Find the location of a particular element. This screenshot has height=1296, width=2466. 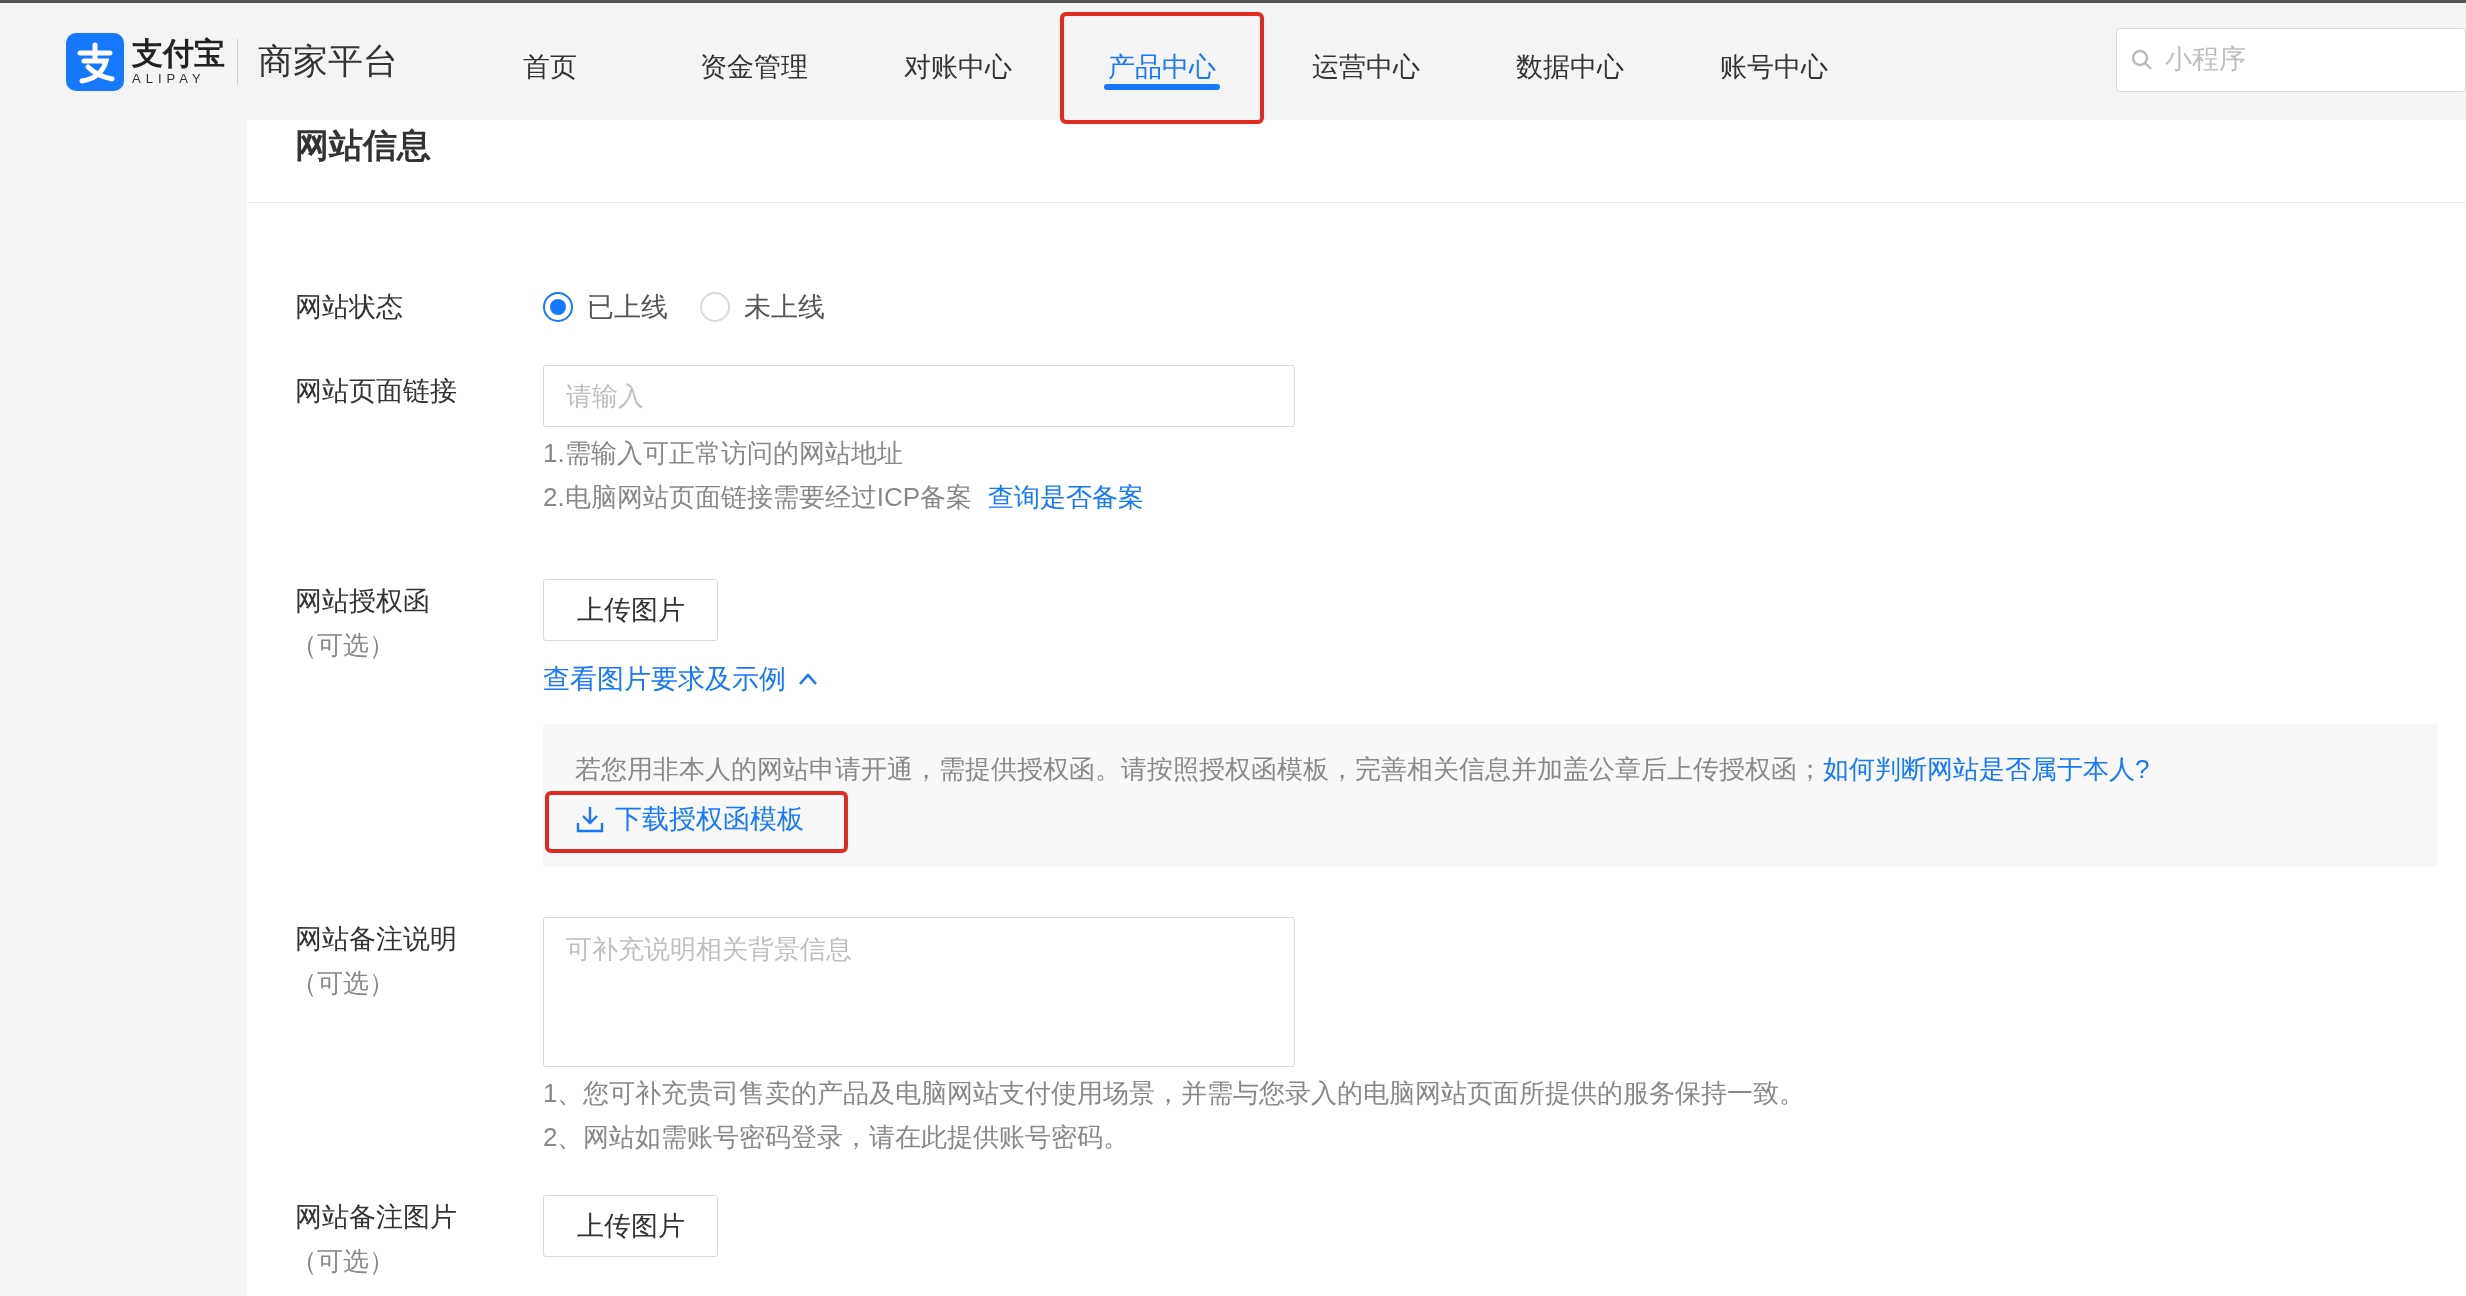

input-field: 请输入 is located at coordinates (919, 396).